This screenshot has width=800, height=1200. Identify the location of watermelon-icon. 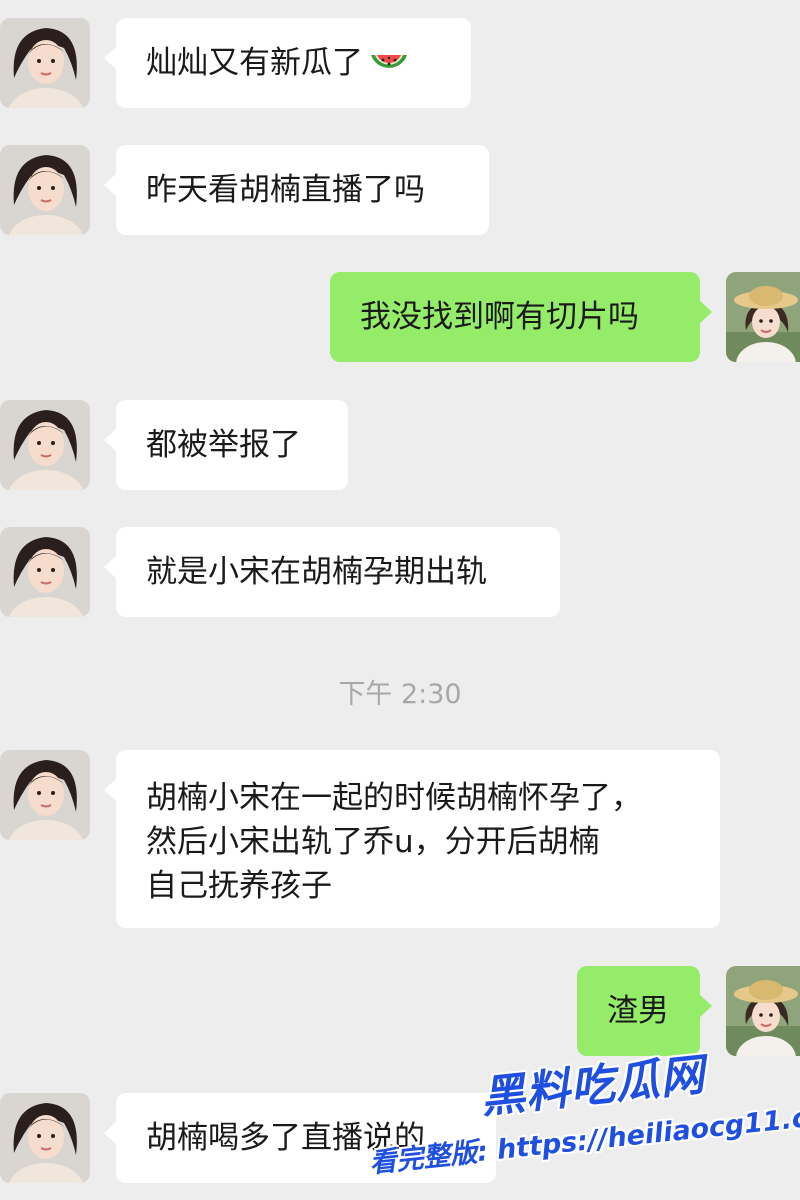
(389, 61).